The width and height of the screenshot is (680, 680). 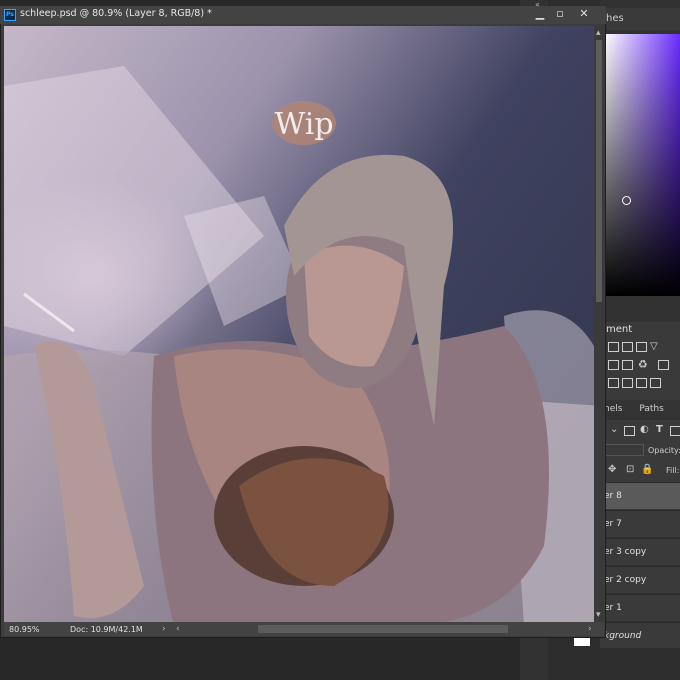 What do you see at coordinates (627, 365) in the screenshot?
I see `hue-saturation-icon` at bounding box center [627, 365].